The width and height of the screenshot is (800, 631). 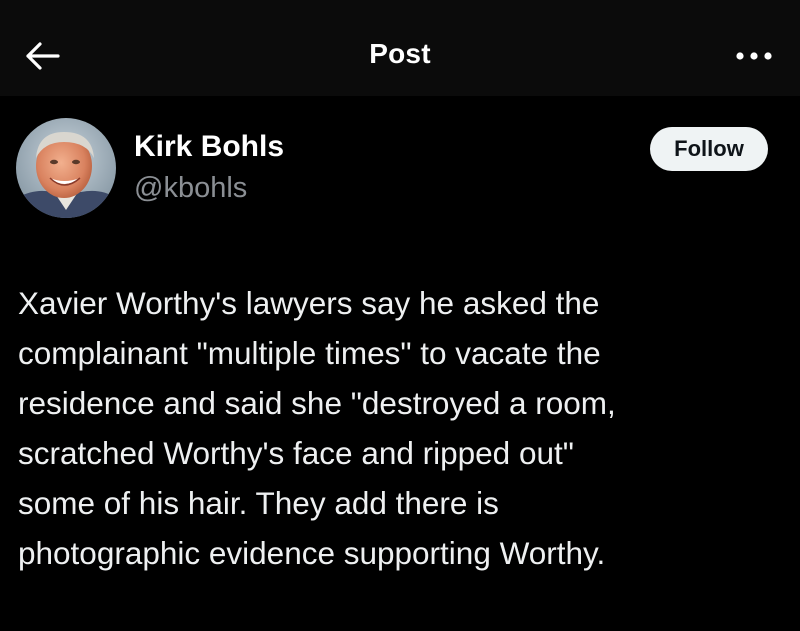 I want to click on author-name: Kirk Bohls, so click(x=209, y=147).